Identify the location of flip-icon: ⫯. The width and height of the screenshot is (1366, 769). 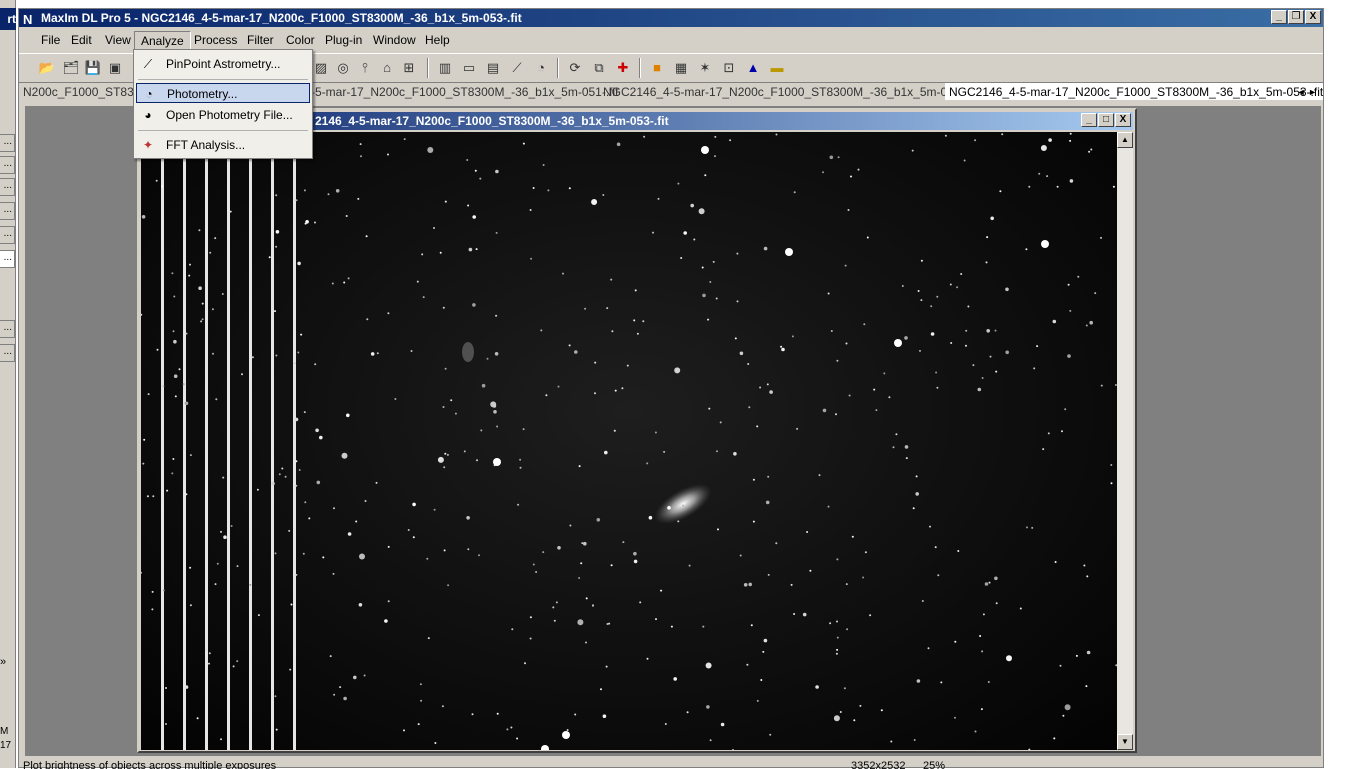
(365, 68).